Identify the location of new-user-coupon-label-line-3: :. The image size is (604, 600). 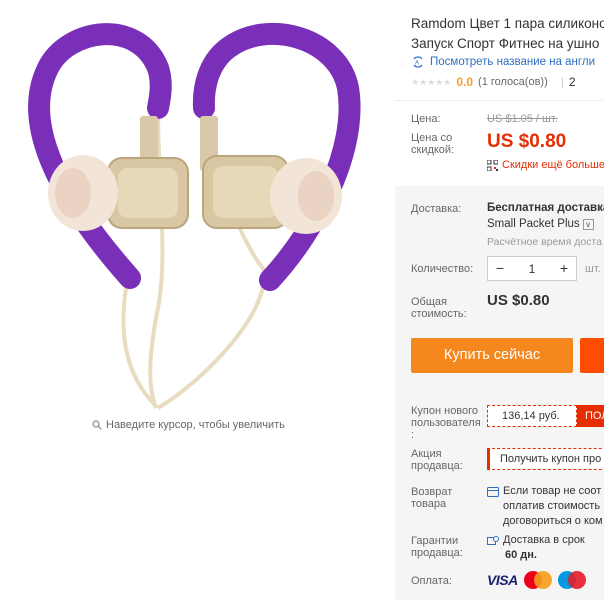
(413, 435).